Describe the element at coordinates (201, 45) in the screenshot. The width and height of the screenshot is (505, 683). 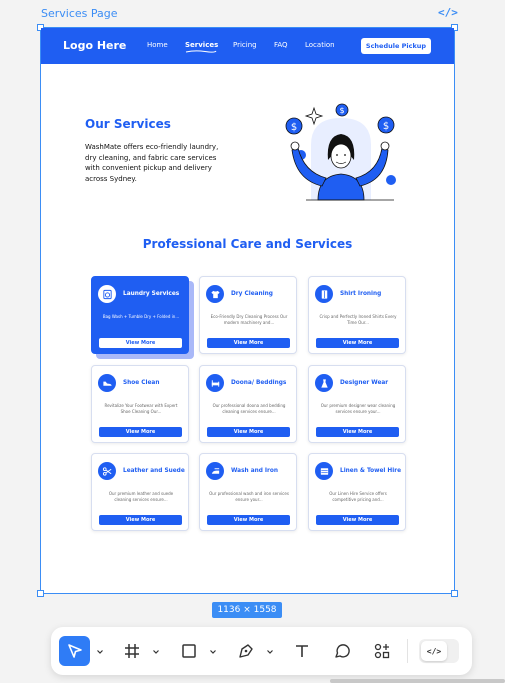
I see `nav-link-services: Services` at that location.